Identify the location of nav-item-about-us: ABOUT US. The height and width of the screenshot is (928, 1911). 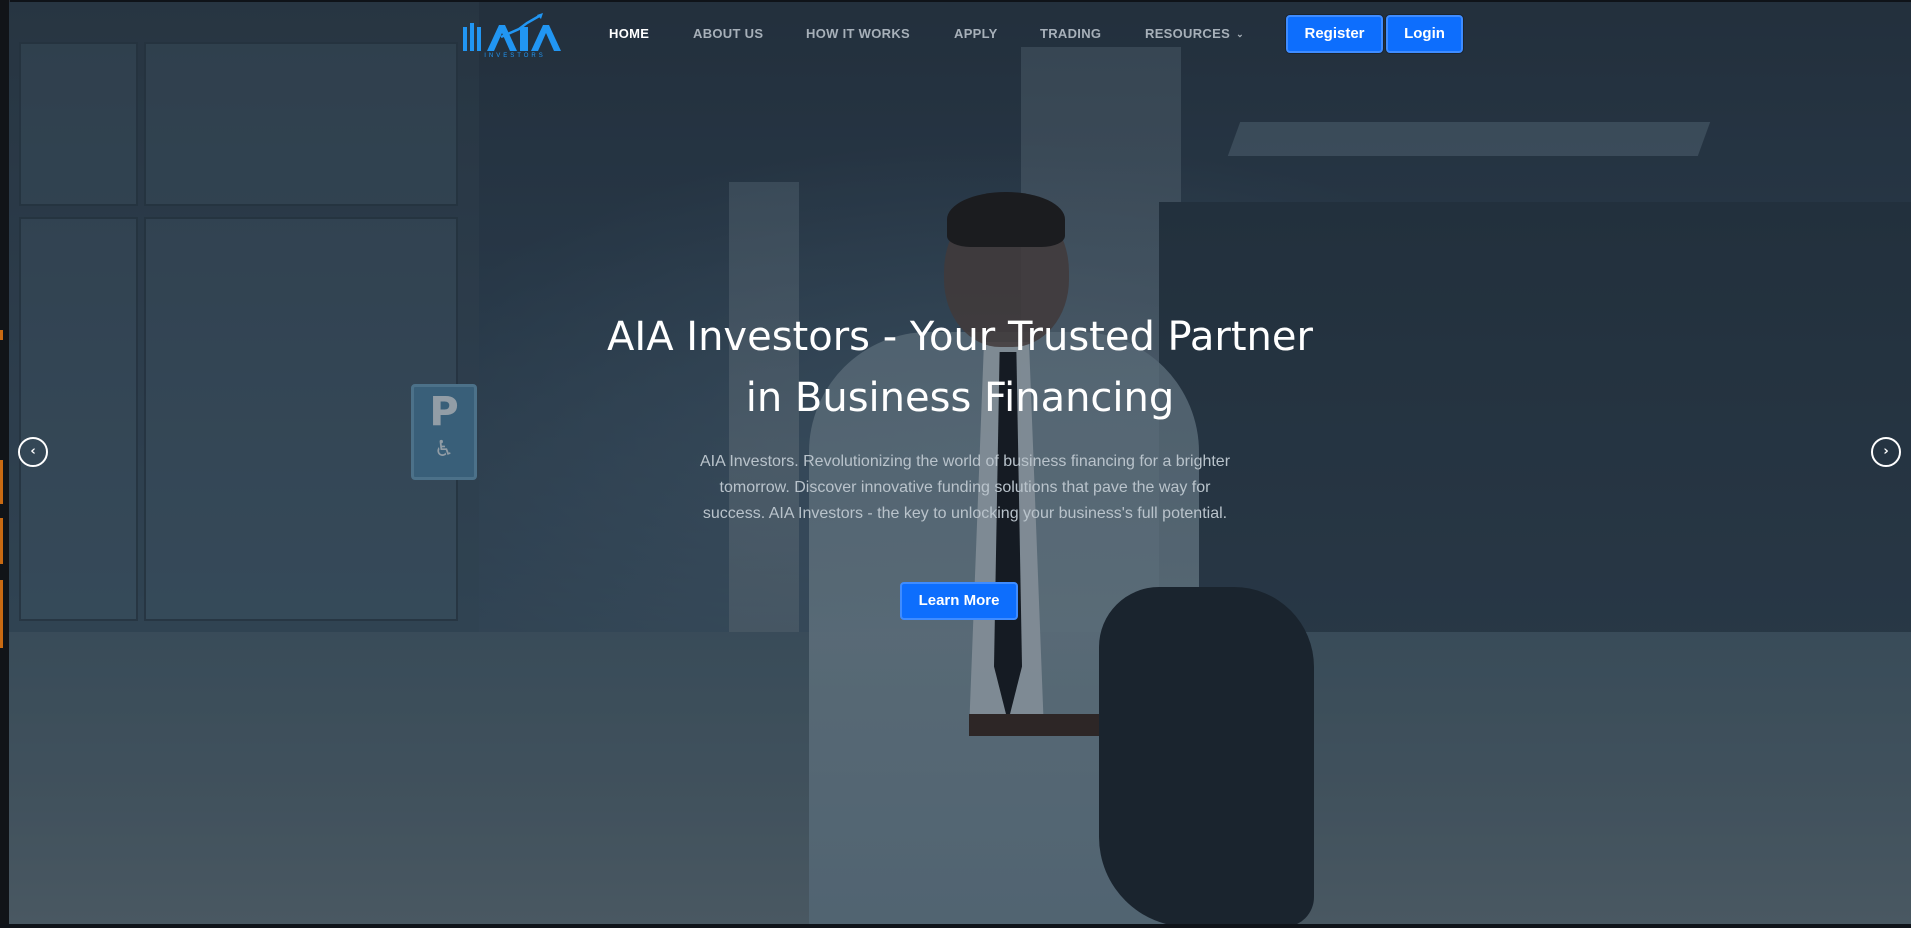
(728, 33).